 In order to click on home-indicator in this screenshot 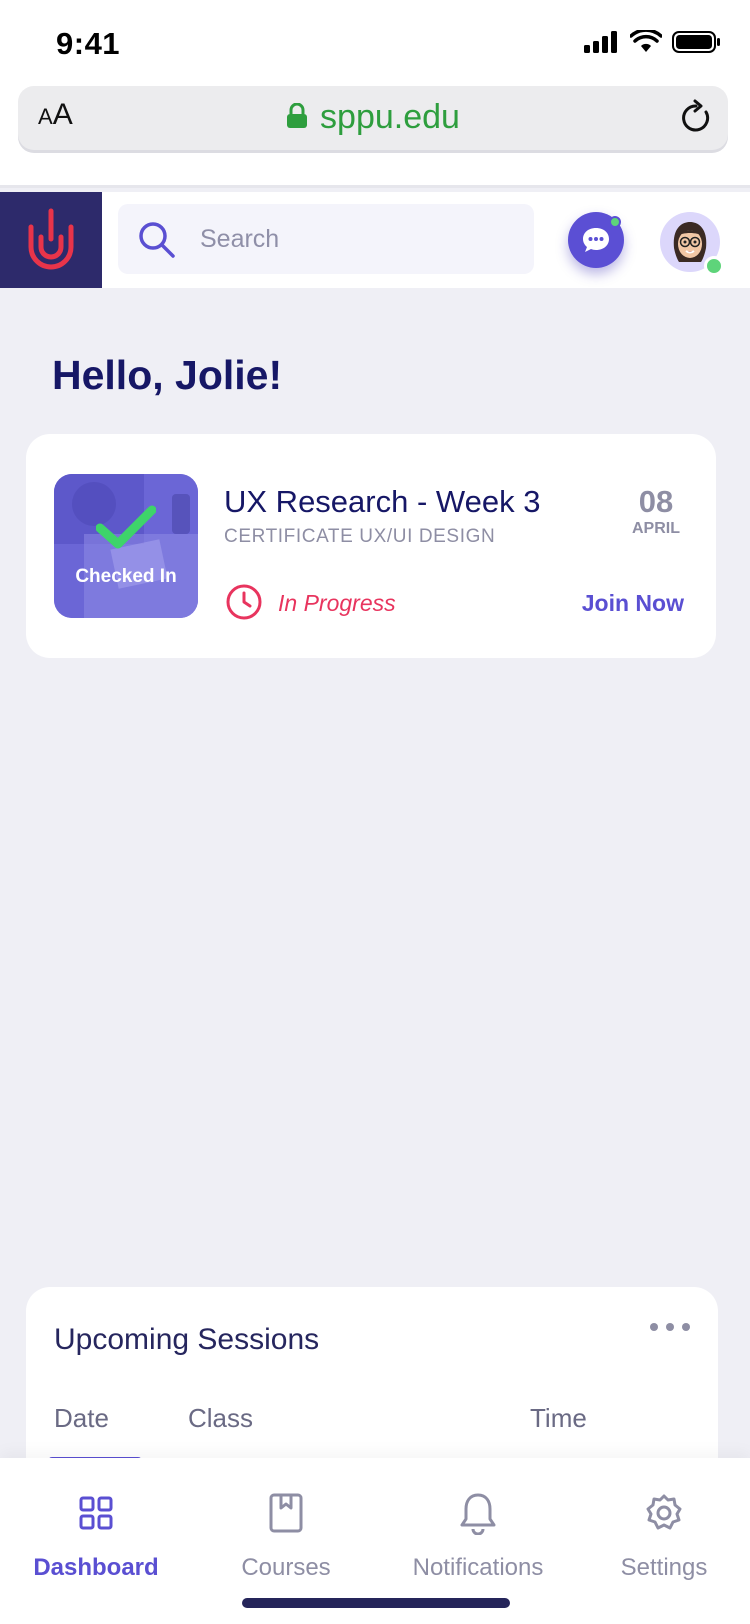, I will do `click(376, 1603)`.